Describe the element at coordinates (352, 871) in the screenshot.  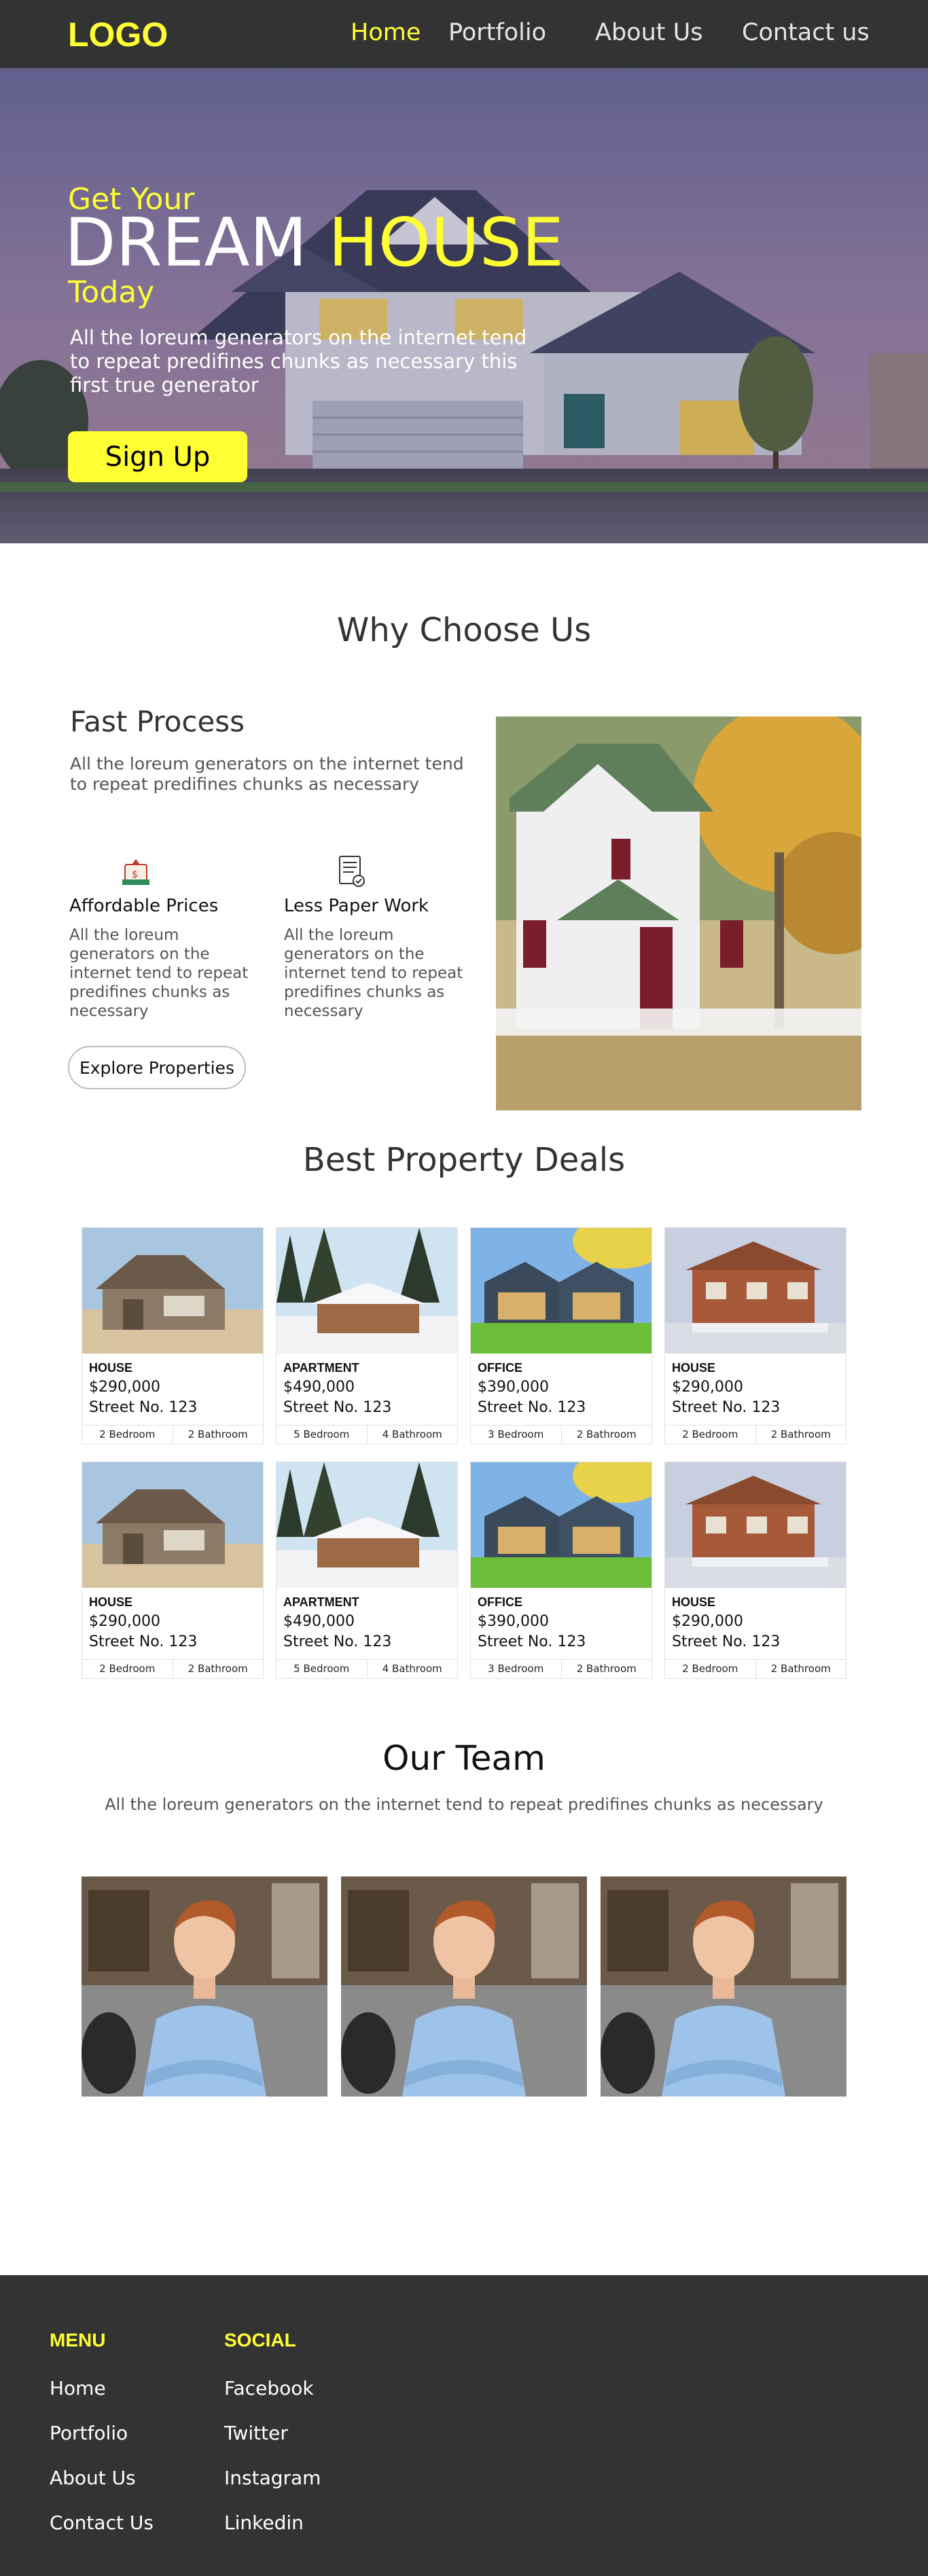
I see `document-icon` at that location.